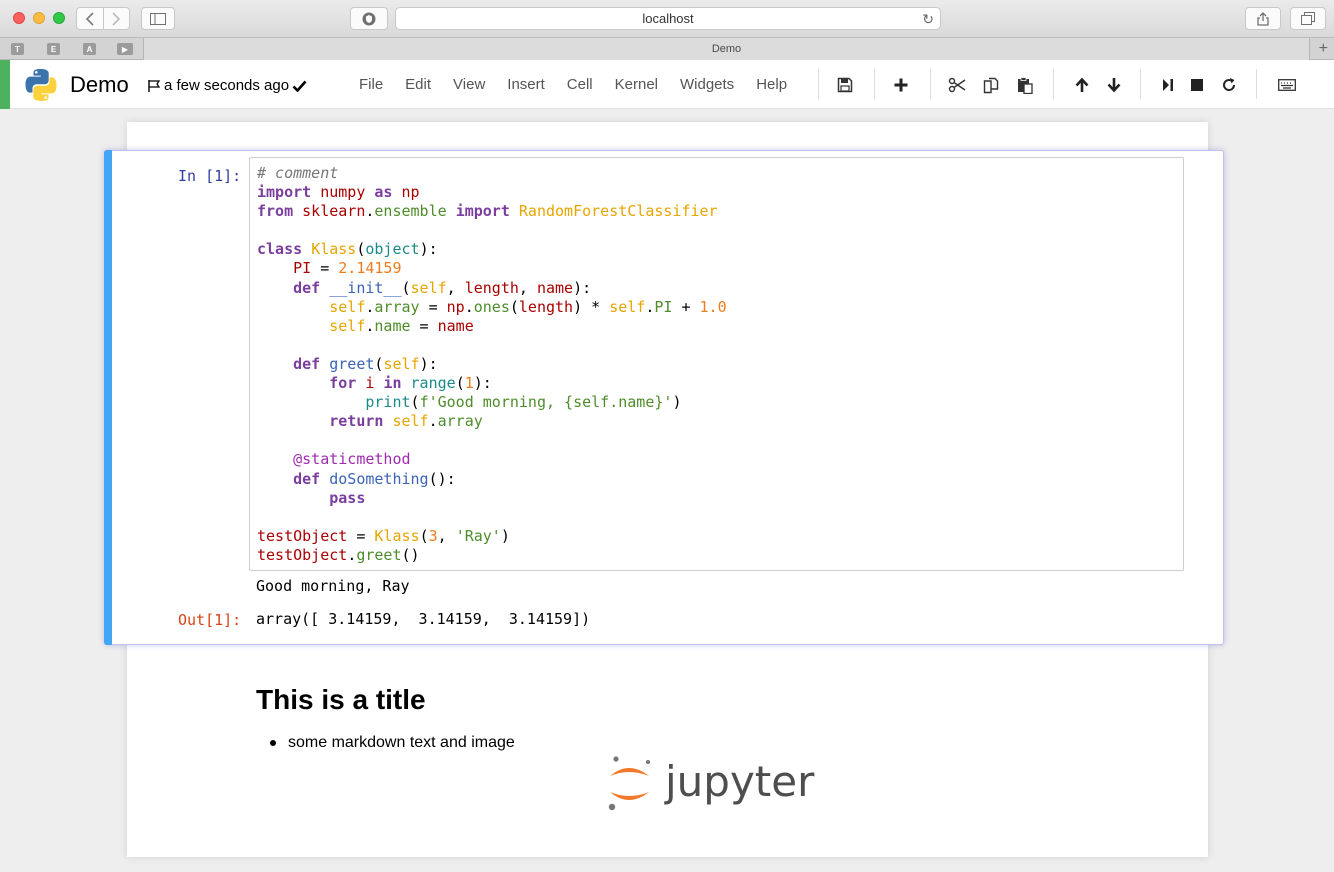  What do you see at coordinates (845, 85) in the screenshot?
I see `save-icon` at bounding box center [845, 85].